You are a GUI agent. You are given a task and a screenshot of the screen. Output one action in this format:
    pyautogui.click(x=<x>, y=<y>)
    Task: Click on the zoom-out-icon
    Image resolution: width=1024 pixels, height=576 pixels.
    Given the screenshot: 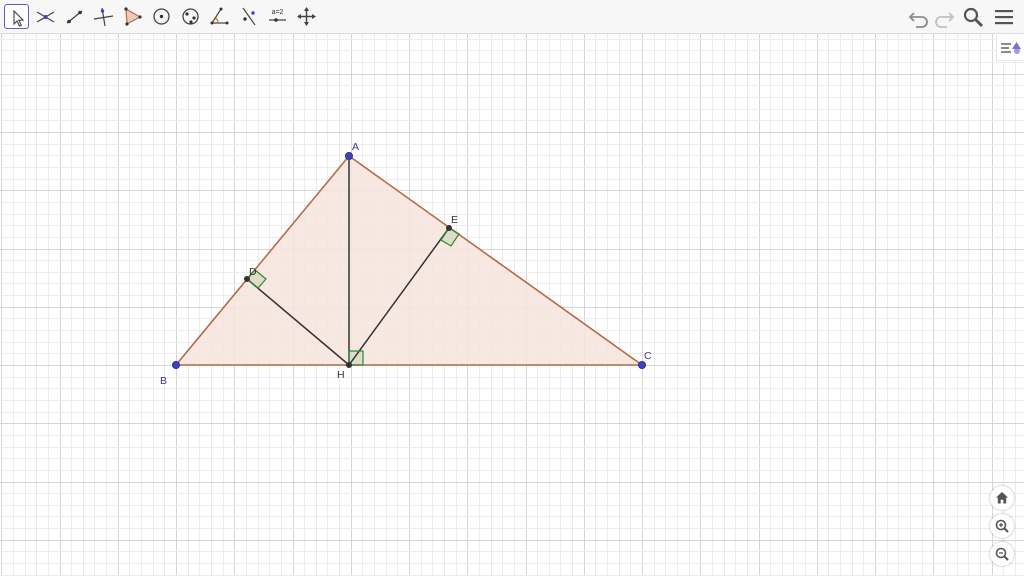 What is the action you would take?
    pyautogui.click(x=1002, y=554)
    